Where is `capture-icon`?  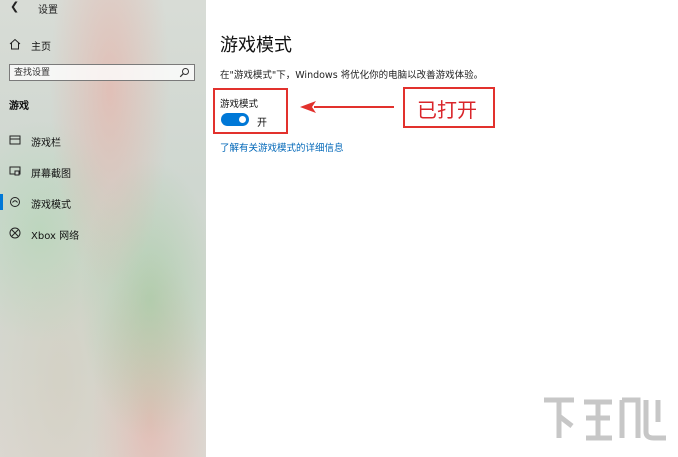 capture-icon is located at coordinates (15, 171).